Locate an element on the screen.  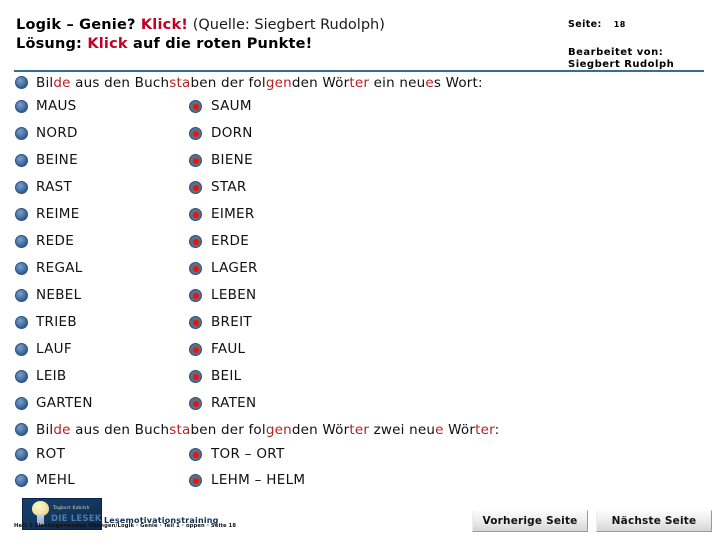
title-line-2: Lösung: Klick auf die roten Punkte! is located at coordinates (200, 44).